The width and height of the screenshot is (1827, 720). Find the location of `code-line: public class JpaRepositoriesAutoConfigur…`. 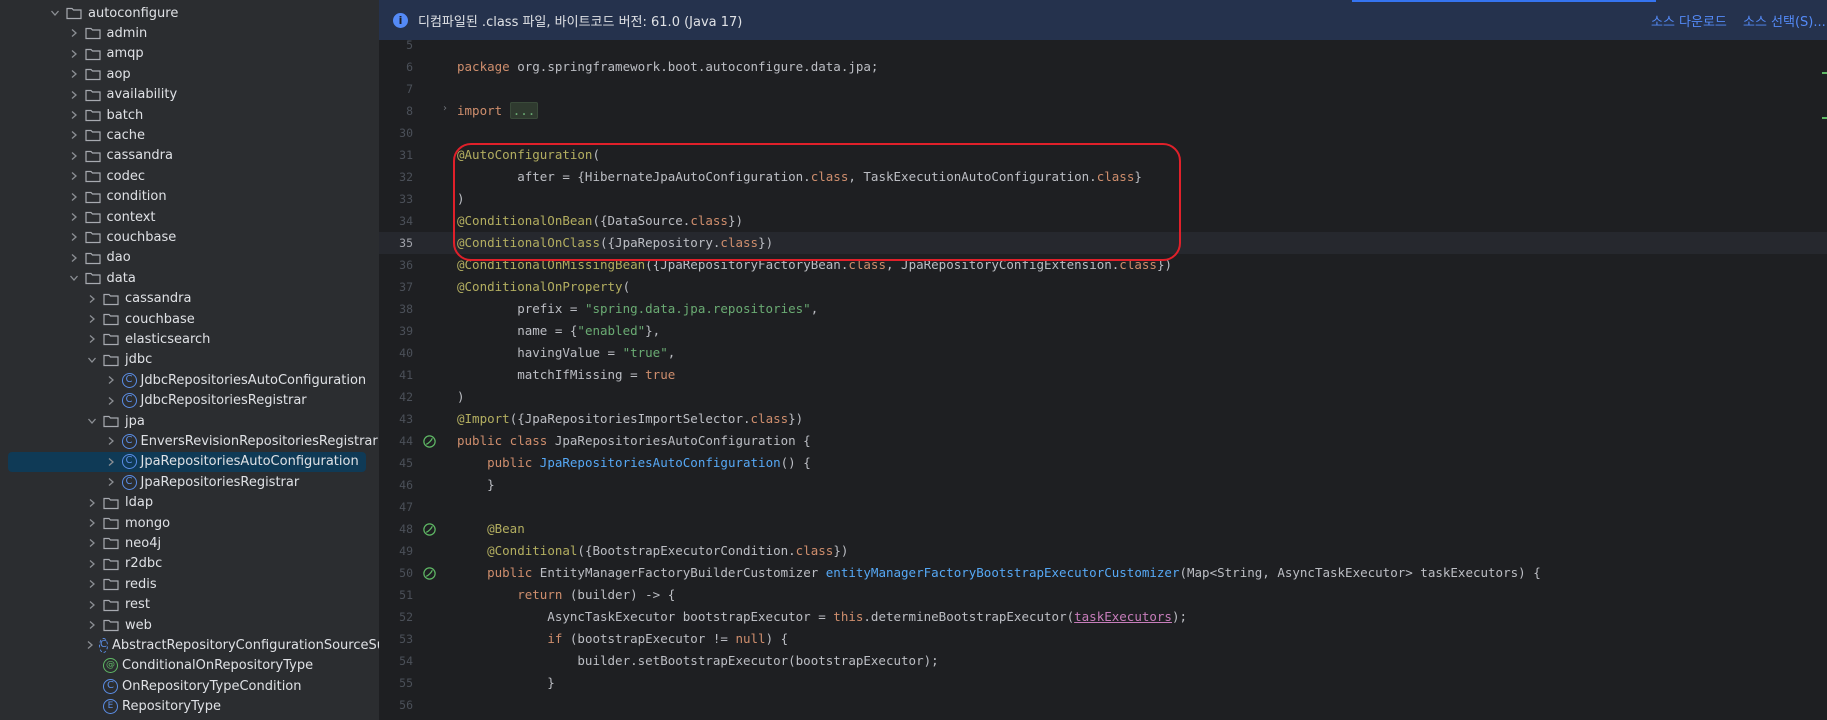

code-line: public class JpaRepositoriesAutoConfigur… is located at coordinates (634, 441).